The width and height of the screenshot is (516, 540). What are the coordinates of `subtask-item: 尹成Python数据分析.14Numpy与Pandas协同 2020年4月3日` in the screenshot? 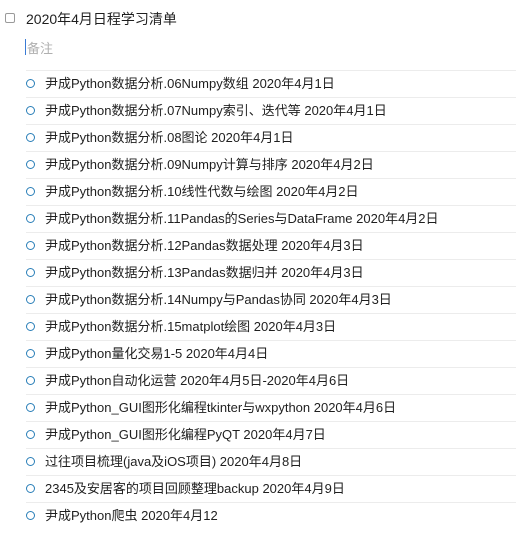 It's located at (258, 299).